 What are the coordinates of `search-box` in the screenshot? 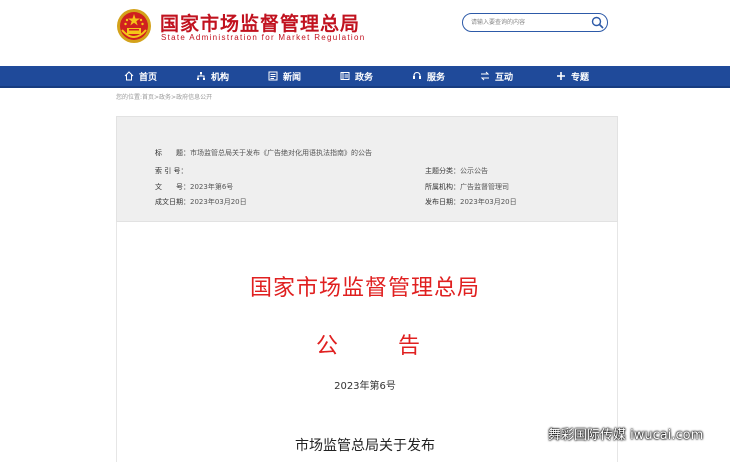 It's located at (535, 22).